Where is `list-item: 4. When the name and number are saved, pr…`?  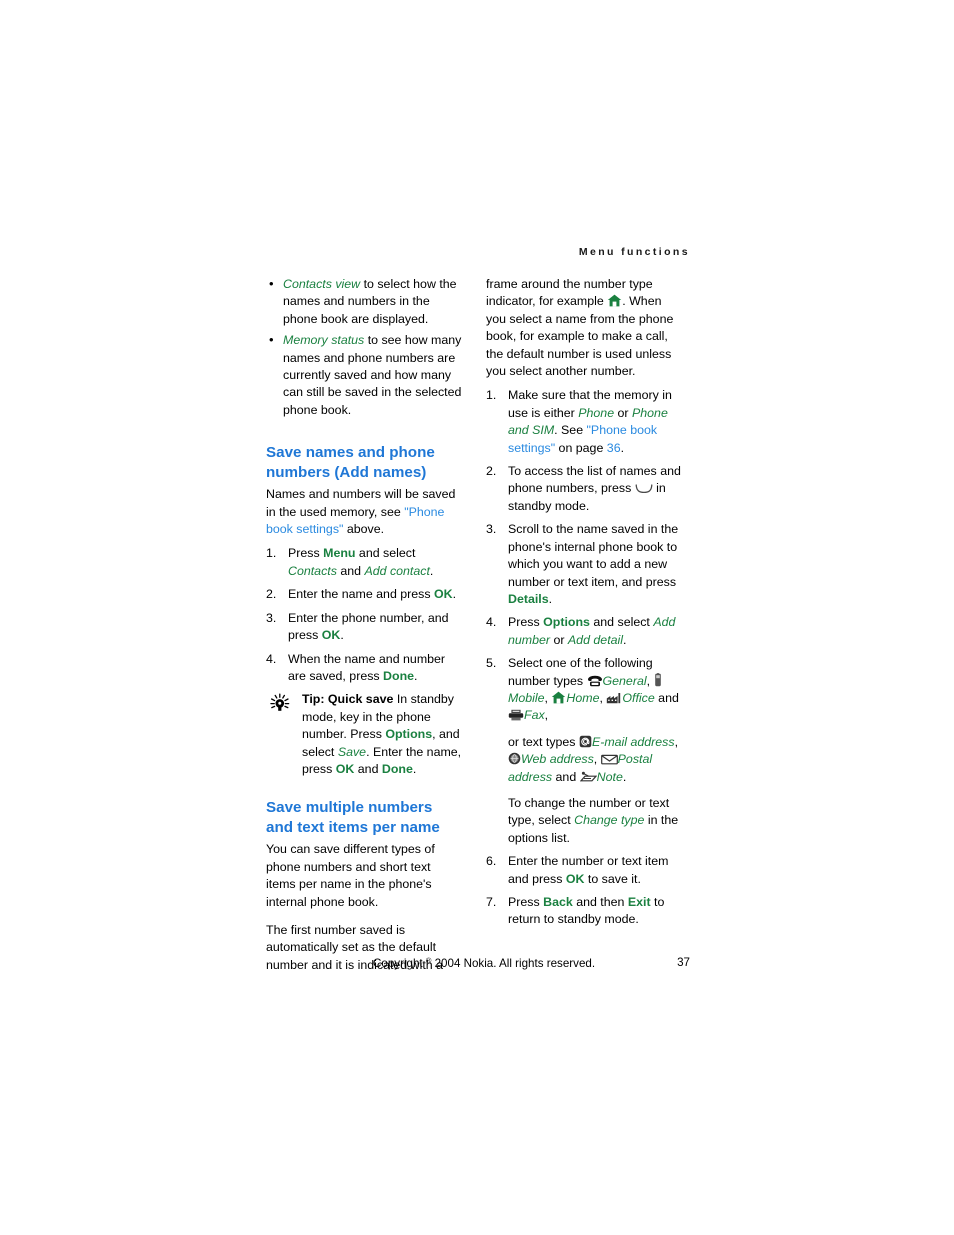
list-item: 4. When the name and number are saved, pr… is located at coordinates (364, 668).